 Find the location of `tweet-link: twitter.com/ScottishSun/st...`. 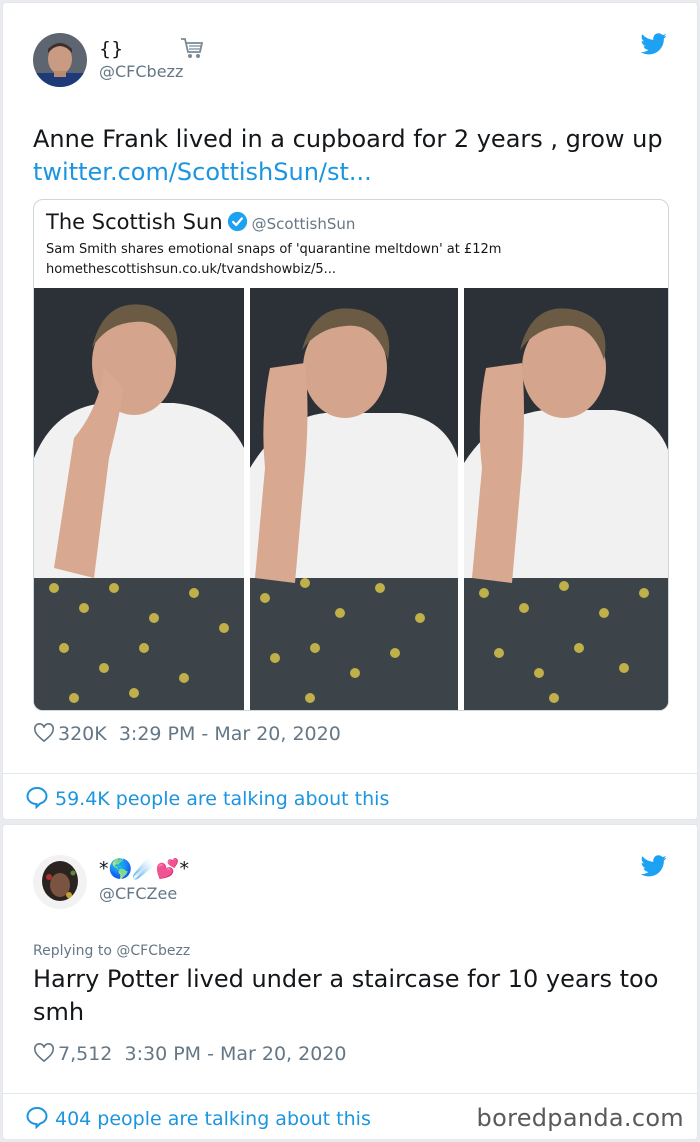

tweet-link: twitter.com/ScottishSun/st... is located at coordinates (202, 172).